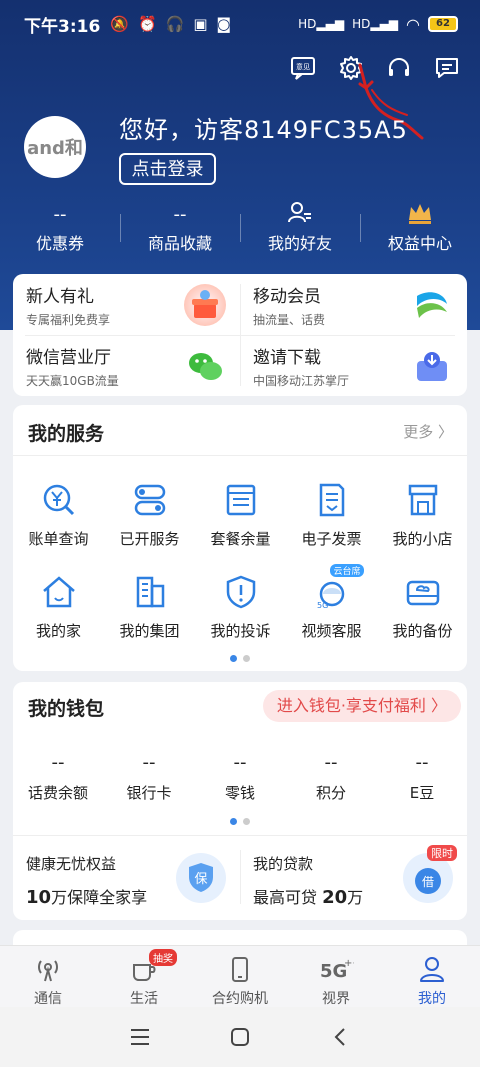 The width and height of the screenshot is (480, 1067). Describe the element at coordinates (149, 539) in the screenshot. I see `service-label: 已开服务` at that location.